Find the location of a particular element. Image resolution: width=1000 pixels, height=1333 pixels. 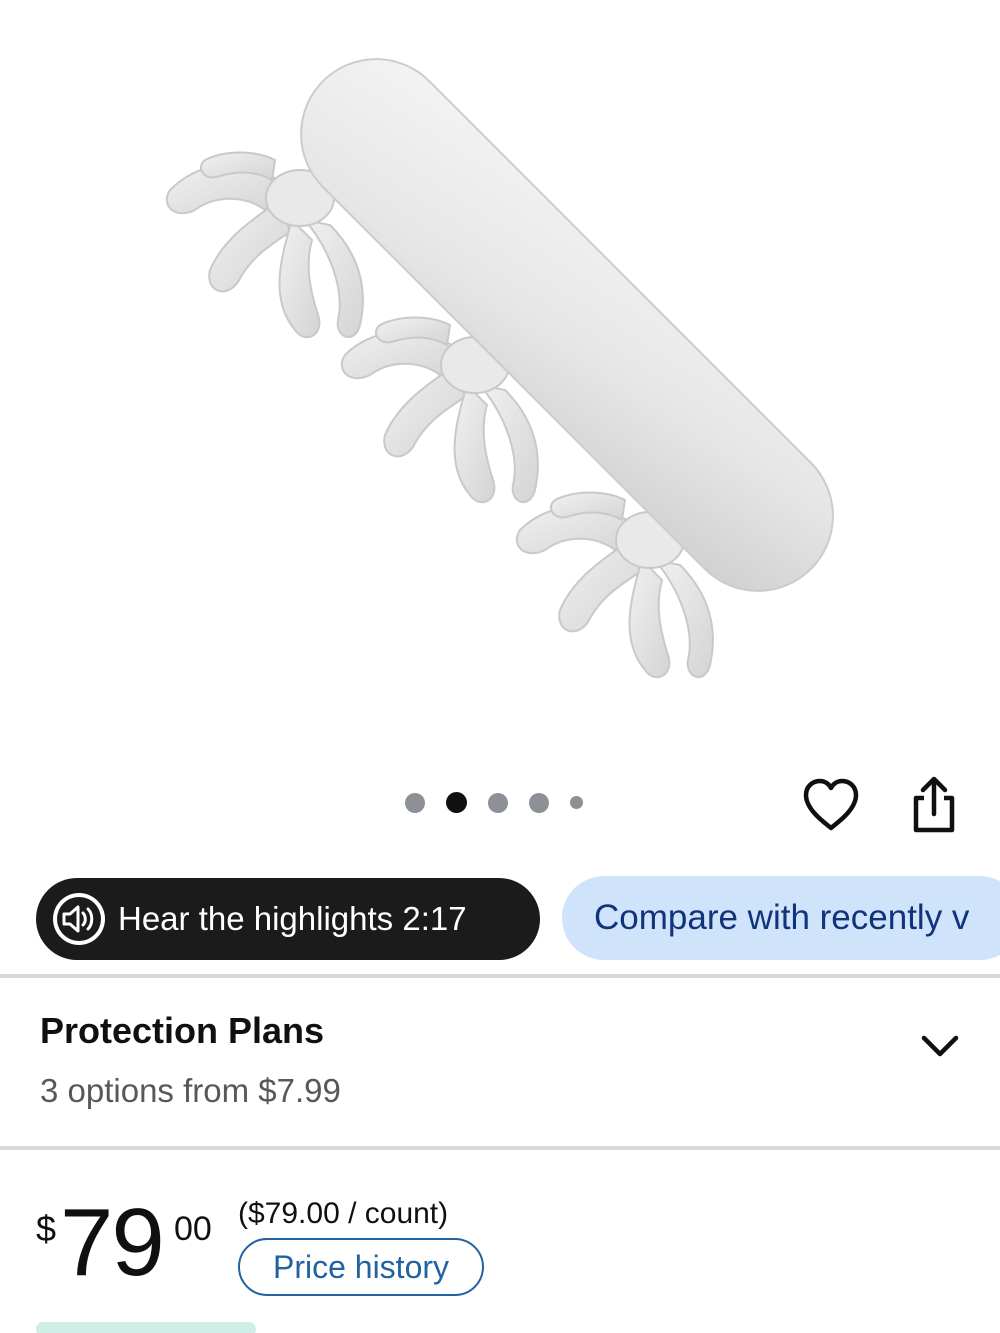

carousel-dot-active is located at coordinates (456, 802).